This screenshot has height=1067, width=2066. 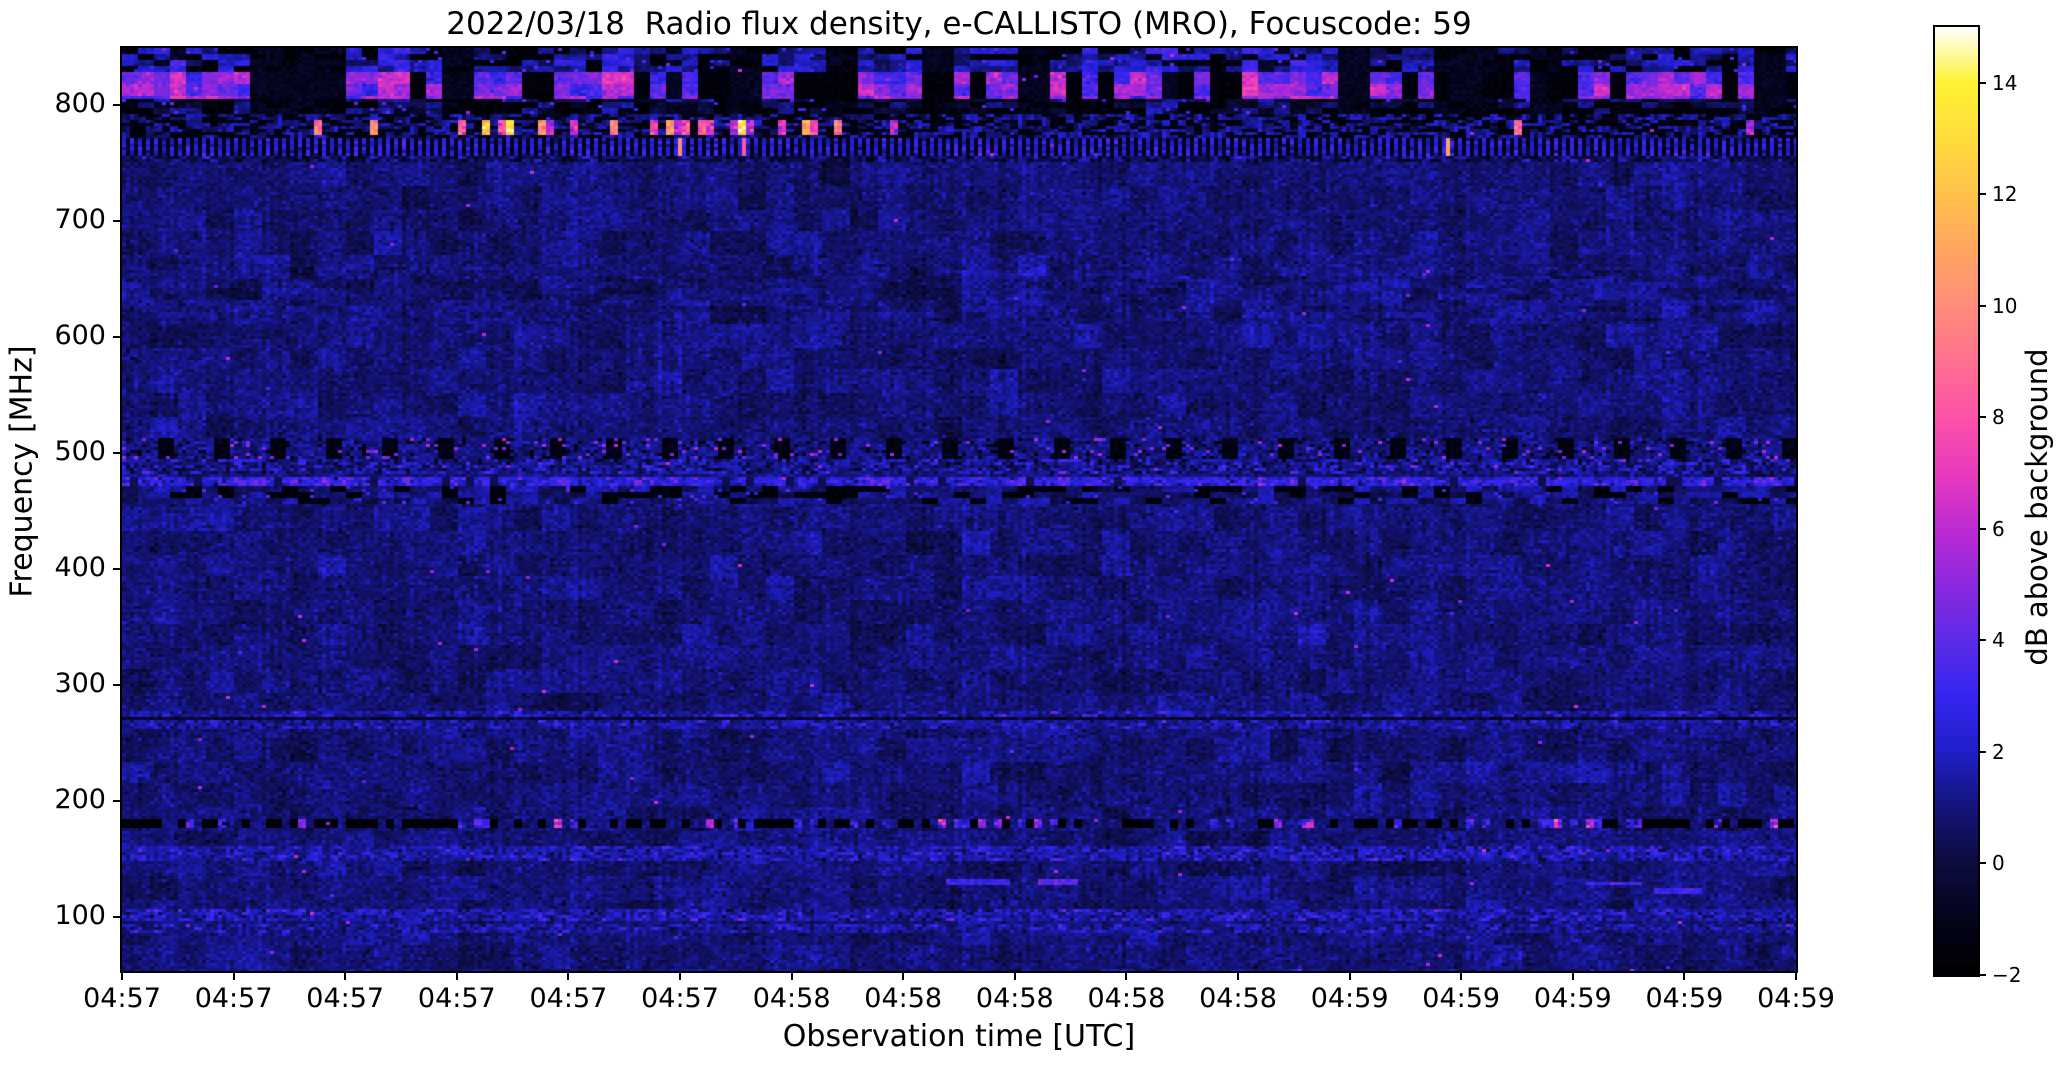 I want to click on colorbar-tick-label: 0, so click(x=1998, y=863).